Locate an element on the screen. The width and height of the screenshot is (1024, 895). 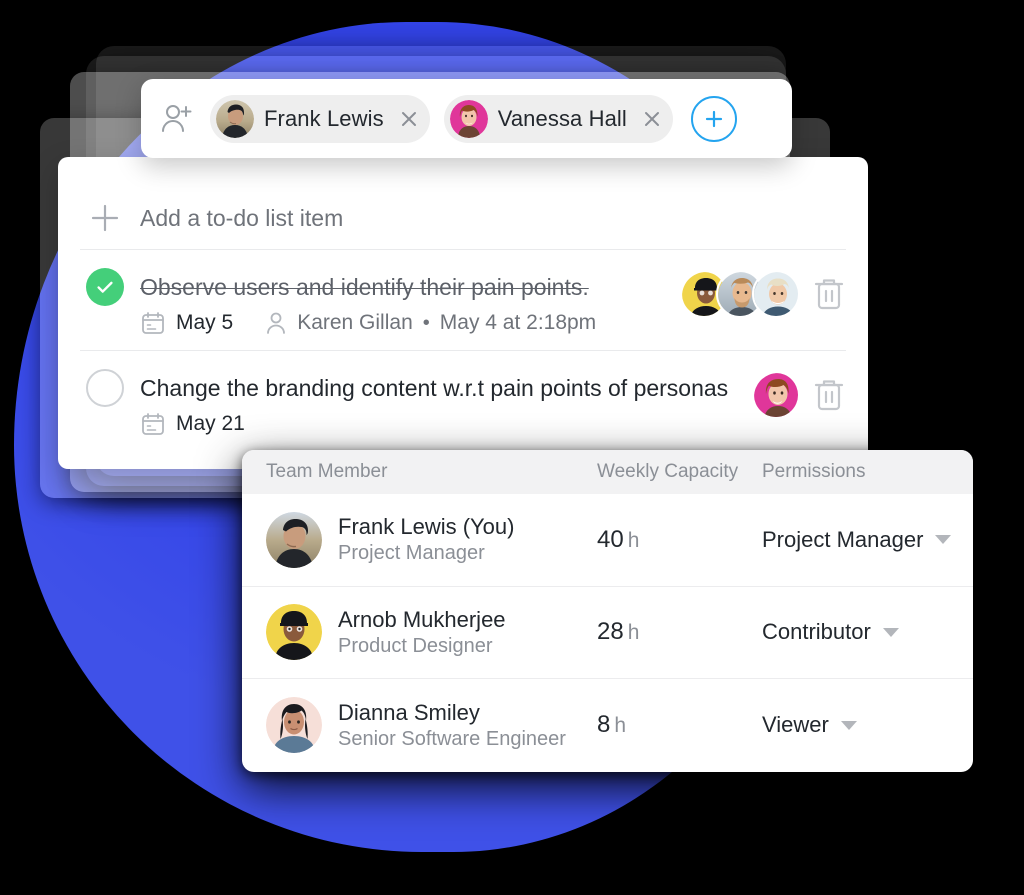
checkbox-checked-icon is located at coordinates (105, 287).